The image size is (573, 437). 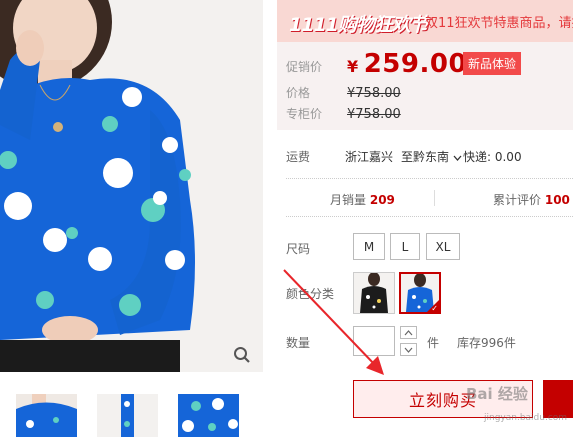 I want to click on stock-count: 库存996件, so click(x=486, y=343).